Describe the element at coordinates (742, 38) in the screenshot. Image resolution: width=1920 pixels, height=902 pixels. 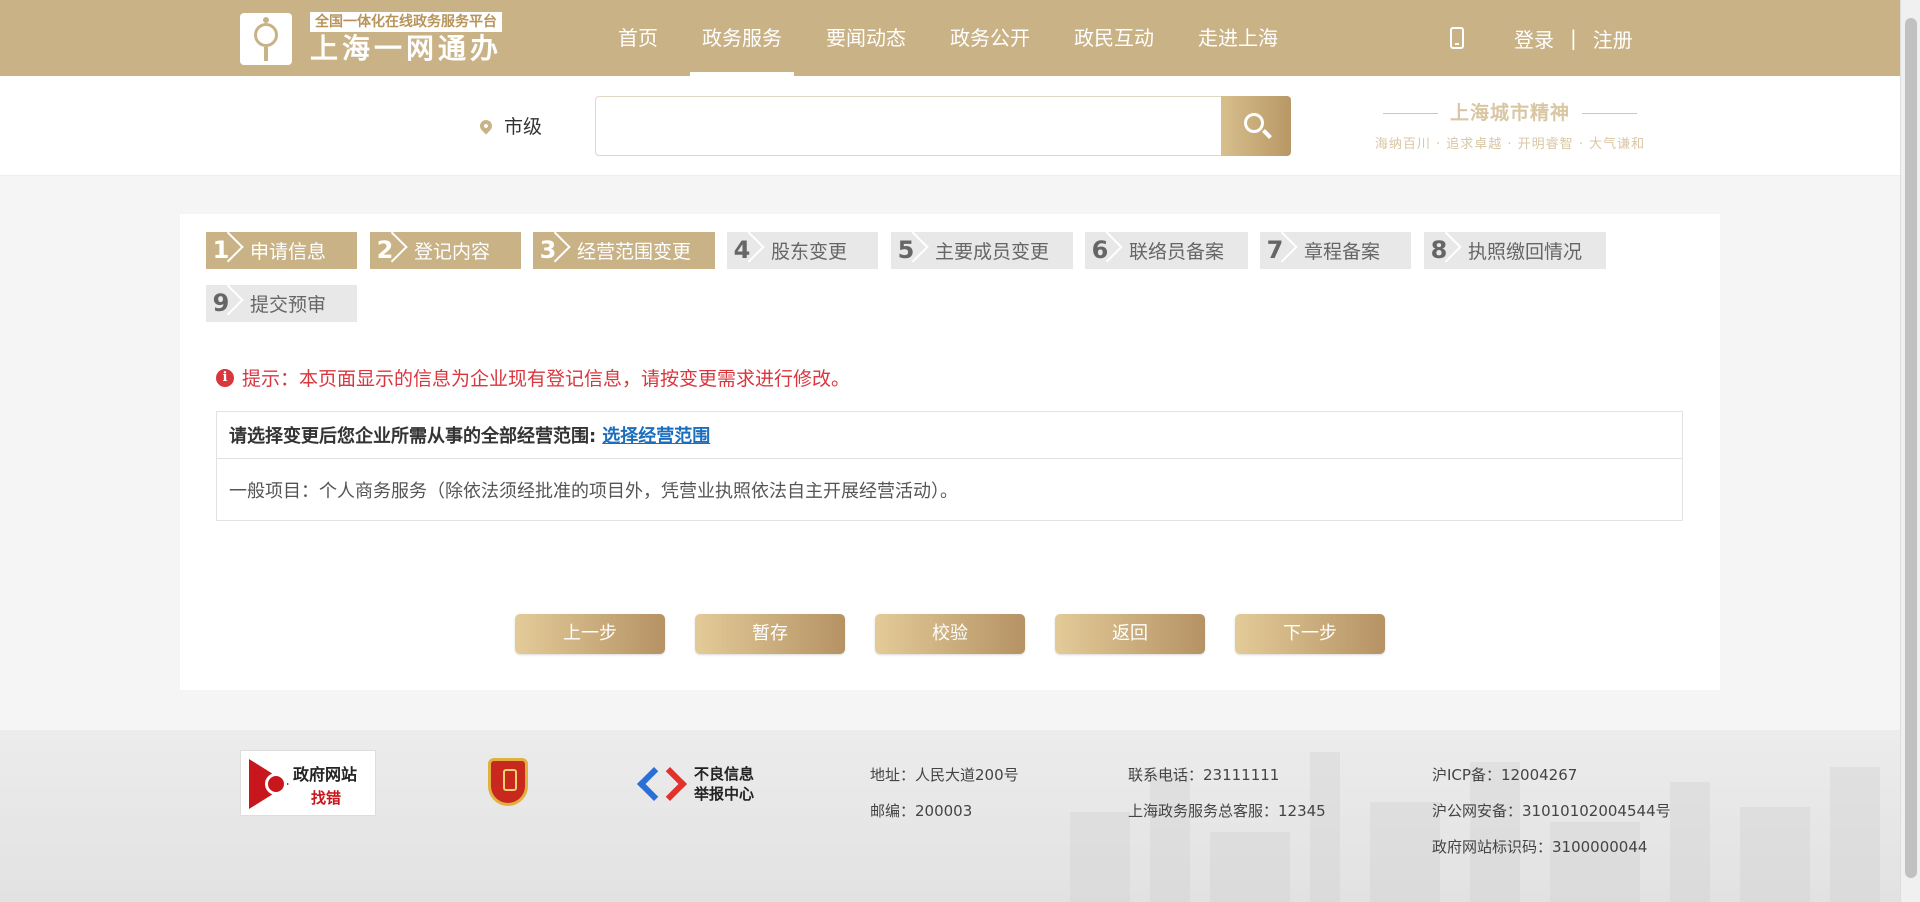
I see `nav-item-gov-services: 政务服务` at that location.